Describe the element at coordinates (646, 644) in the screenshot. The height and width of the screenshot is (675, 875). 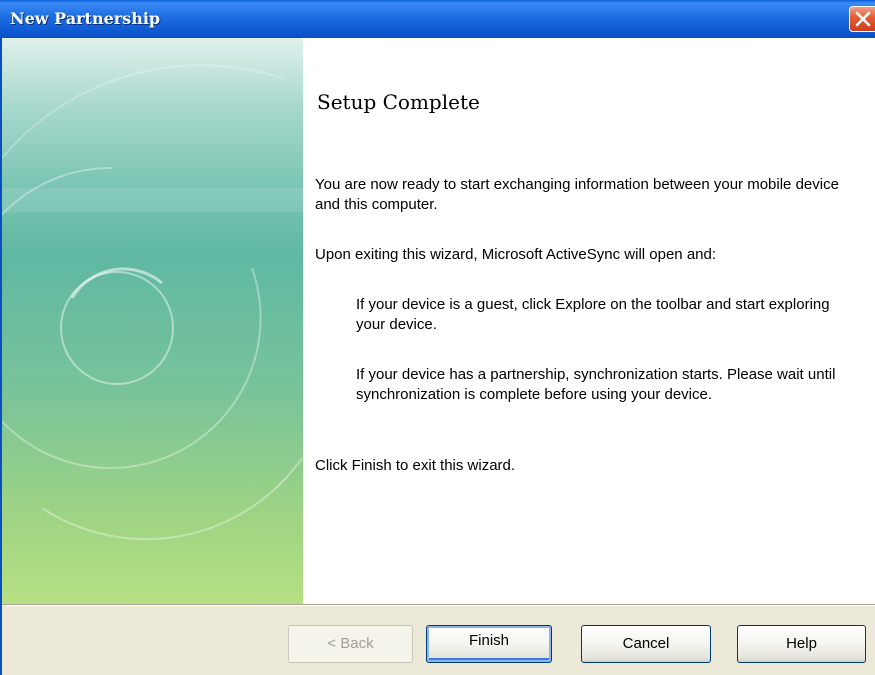
I see `cancel-button: Cancel` at that location.